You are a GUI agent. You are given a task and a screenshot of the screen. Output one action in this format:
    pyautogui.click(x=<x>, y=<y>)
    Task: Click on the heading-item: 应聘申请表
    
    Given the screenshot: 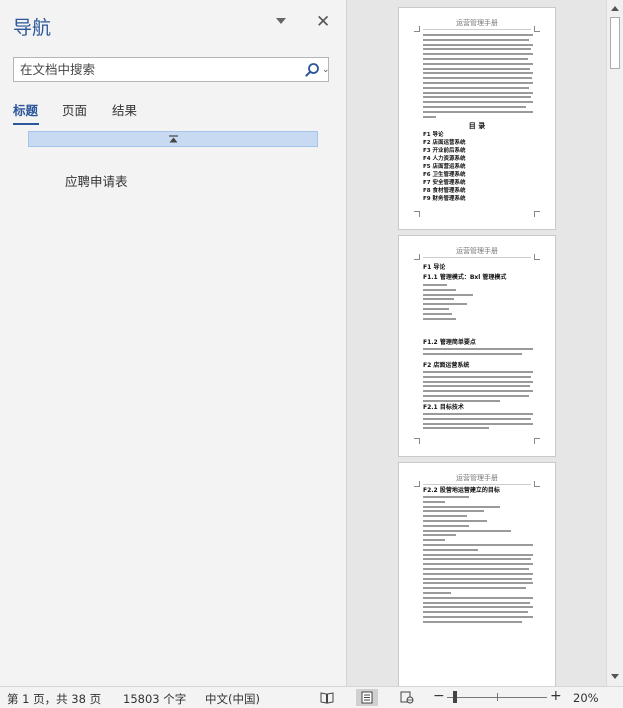 What is the action you would take?
    pyautogui.click(x=96, y=180)
    